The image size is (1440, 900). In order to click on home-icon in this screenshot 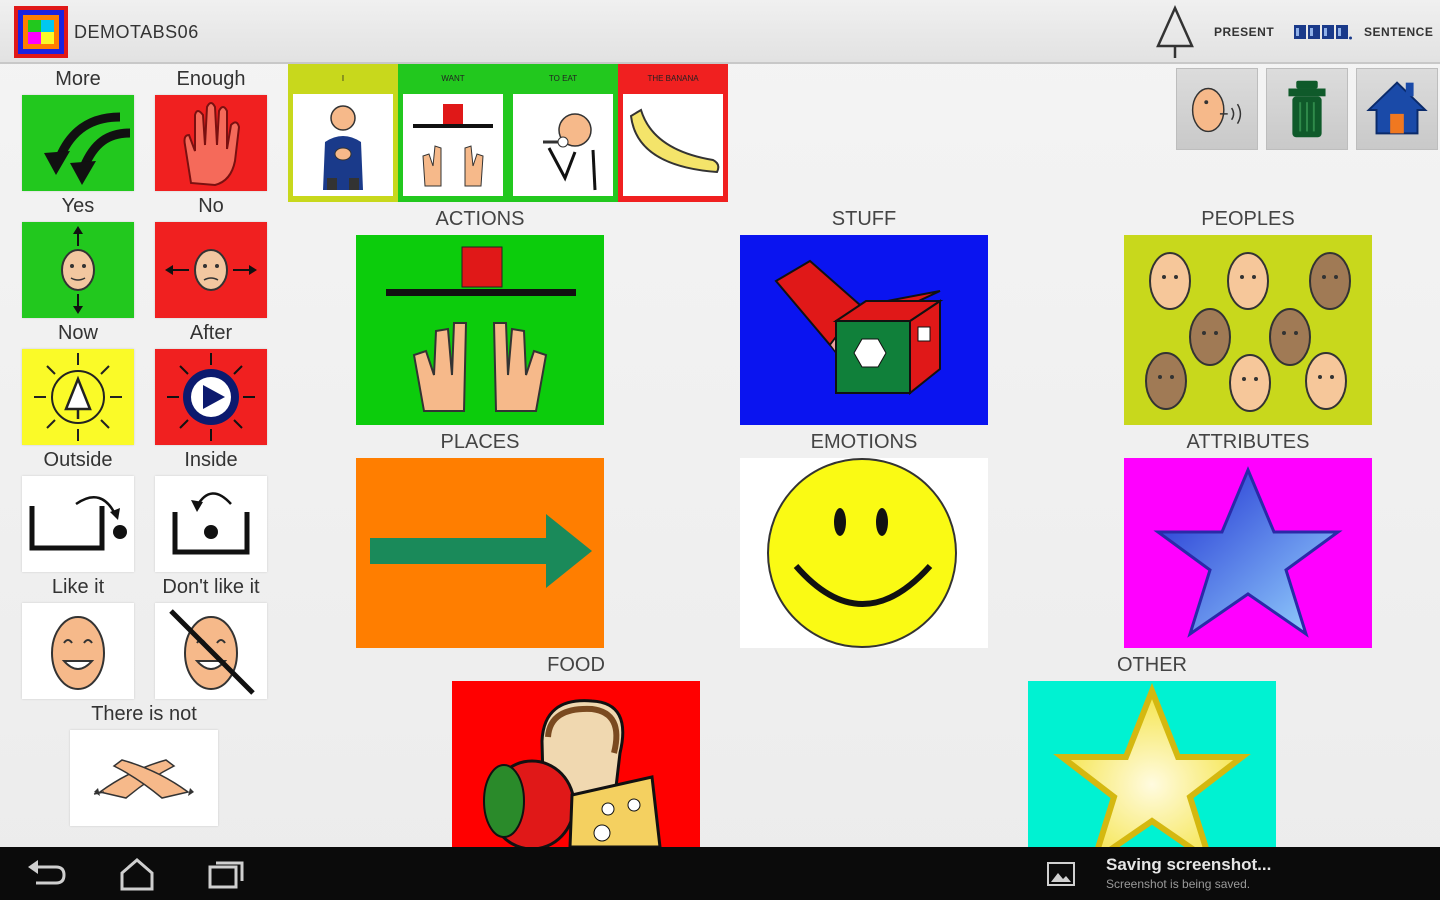, I will do `click(1397, 108)`.